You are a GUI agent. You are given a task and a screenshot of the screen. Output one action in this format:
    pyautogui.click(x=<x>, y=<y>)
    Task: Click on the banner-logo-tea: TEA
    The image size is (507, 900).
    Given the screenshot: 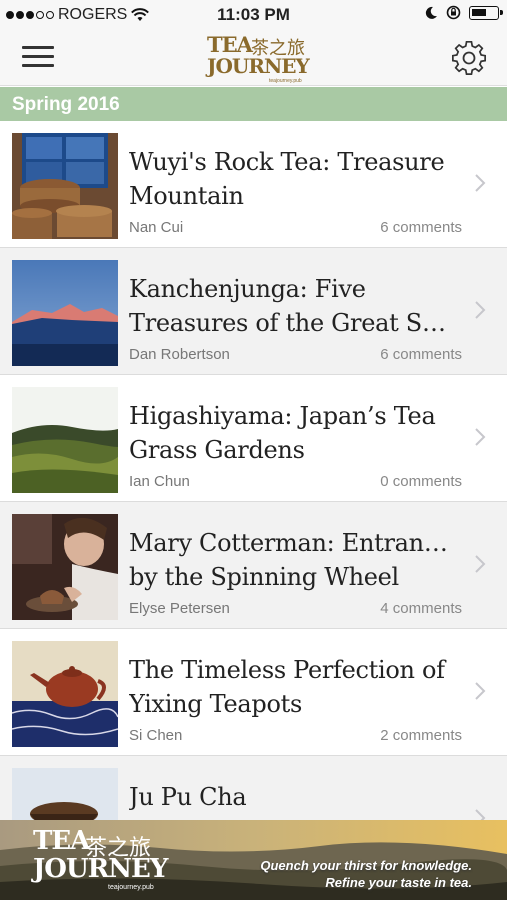 What is the action you would take?
    pyautogui.click(x=61, y=841)
    